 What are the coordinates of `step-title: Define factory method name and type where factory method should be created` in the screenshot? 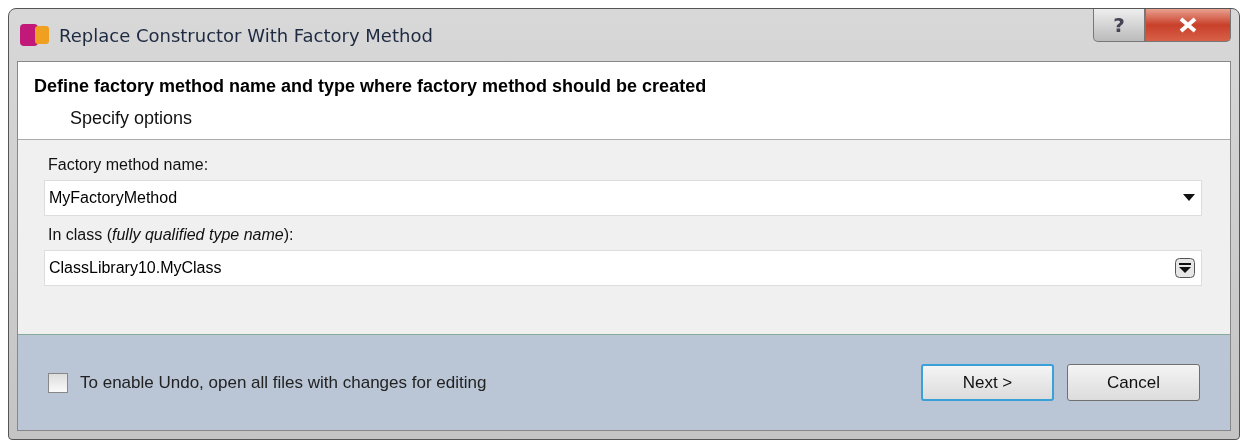 It's located at (371, 86).